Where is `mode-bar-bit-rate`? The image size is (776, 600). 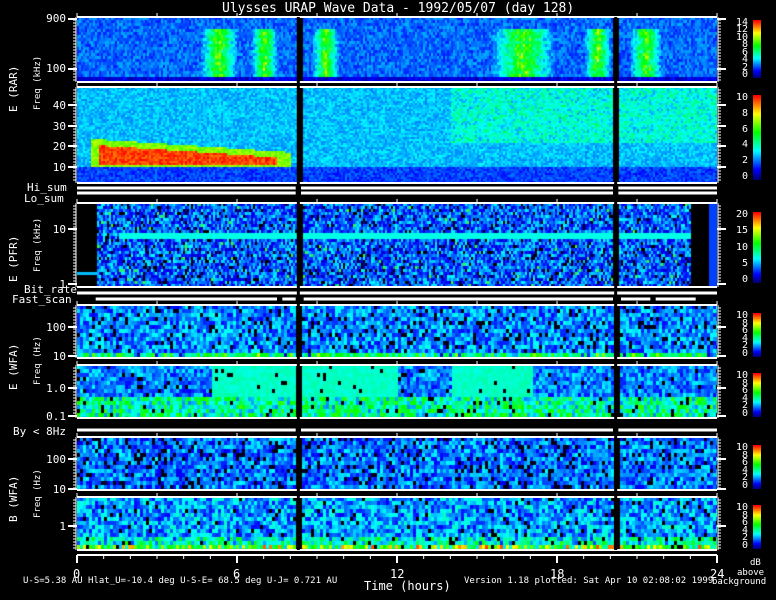
mode-bar-bit-rate is located at coordinates (397, 293).